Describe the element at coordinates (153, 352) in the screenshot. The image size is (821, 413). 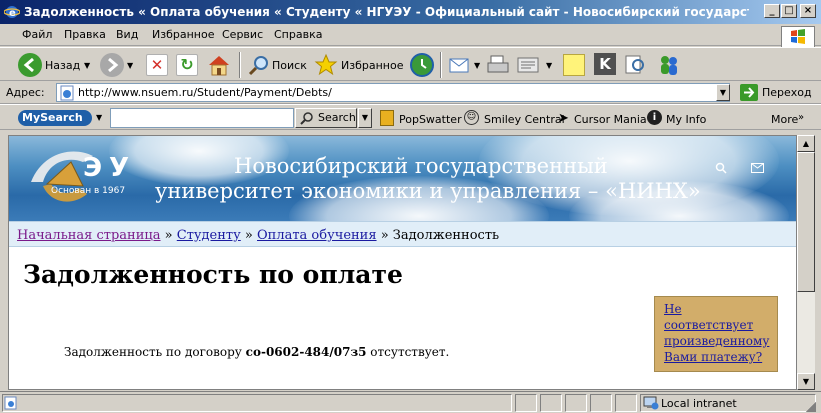
I see `debt-prefix: Задолженность по договору` at that location.